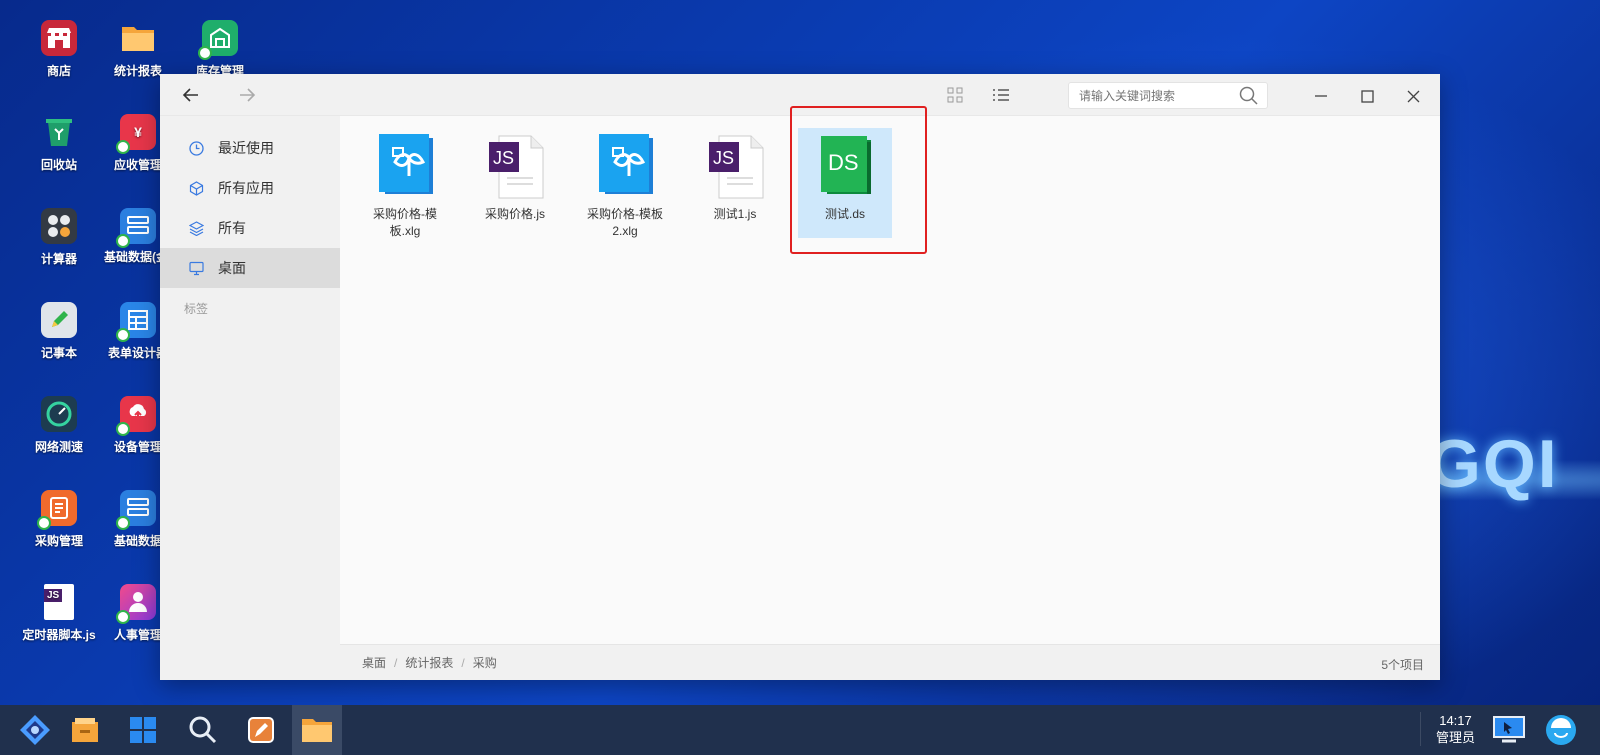 The height and width of the screenshot is (755, 1600). I want to click on list-view-button, so click(1001, 95).